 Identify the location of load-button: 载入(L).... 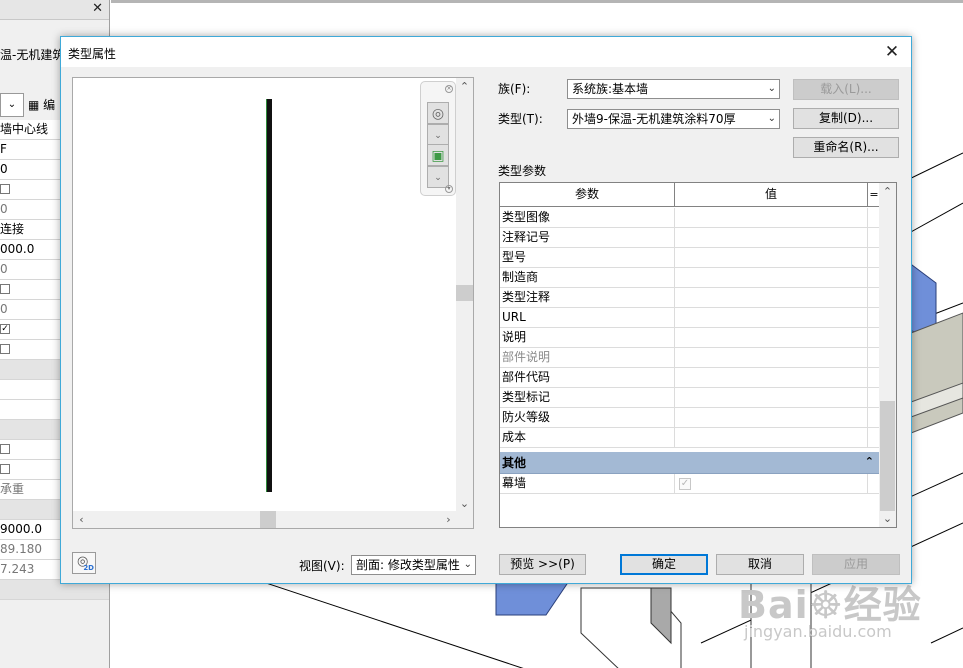
(846, 89).